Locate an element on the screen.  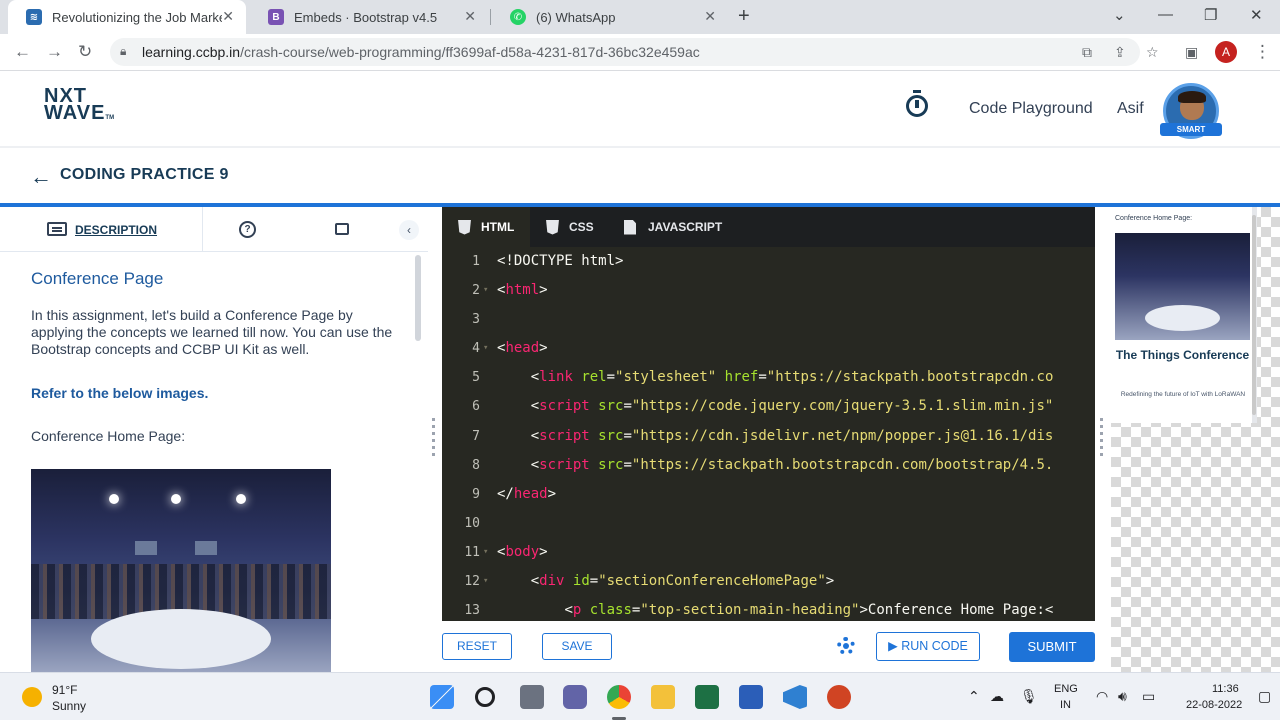
new-tab-icon: + is located at coordinates (744, 16).